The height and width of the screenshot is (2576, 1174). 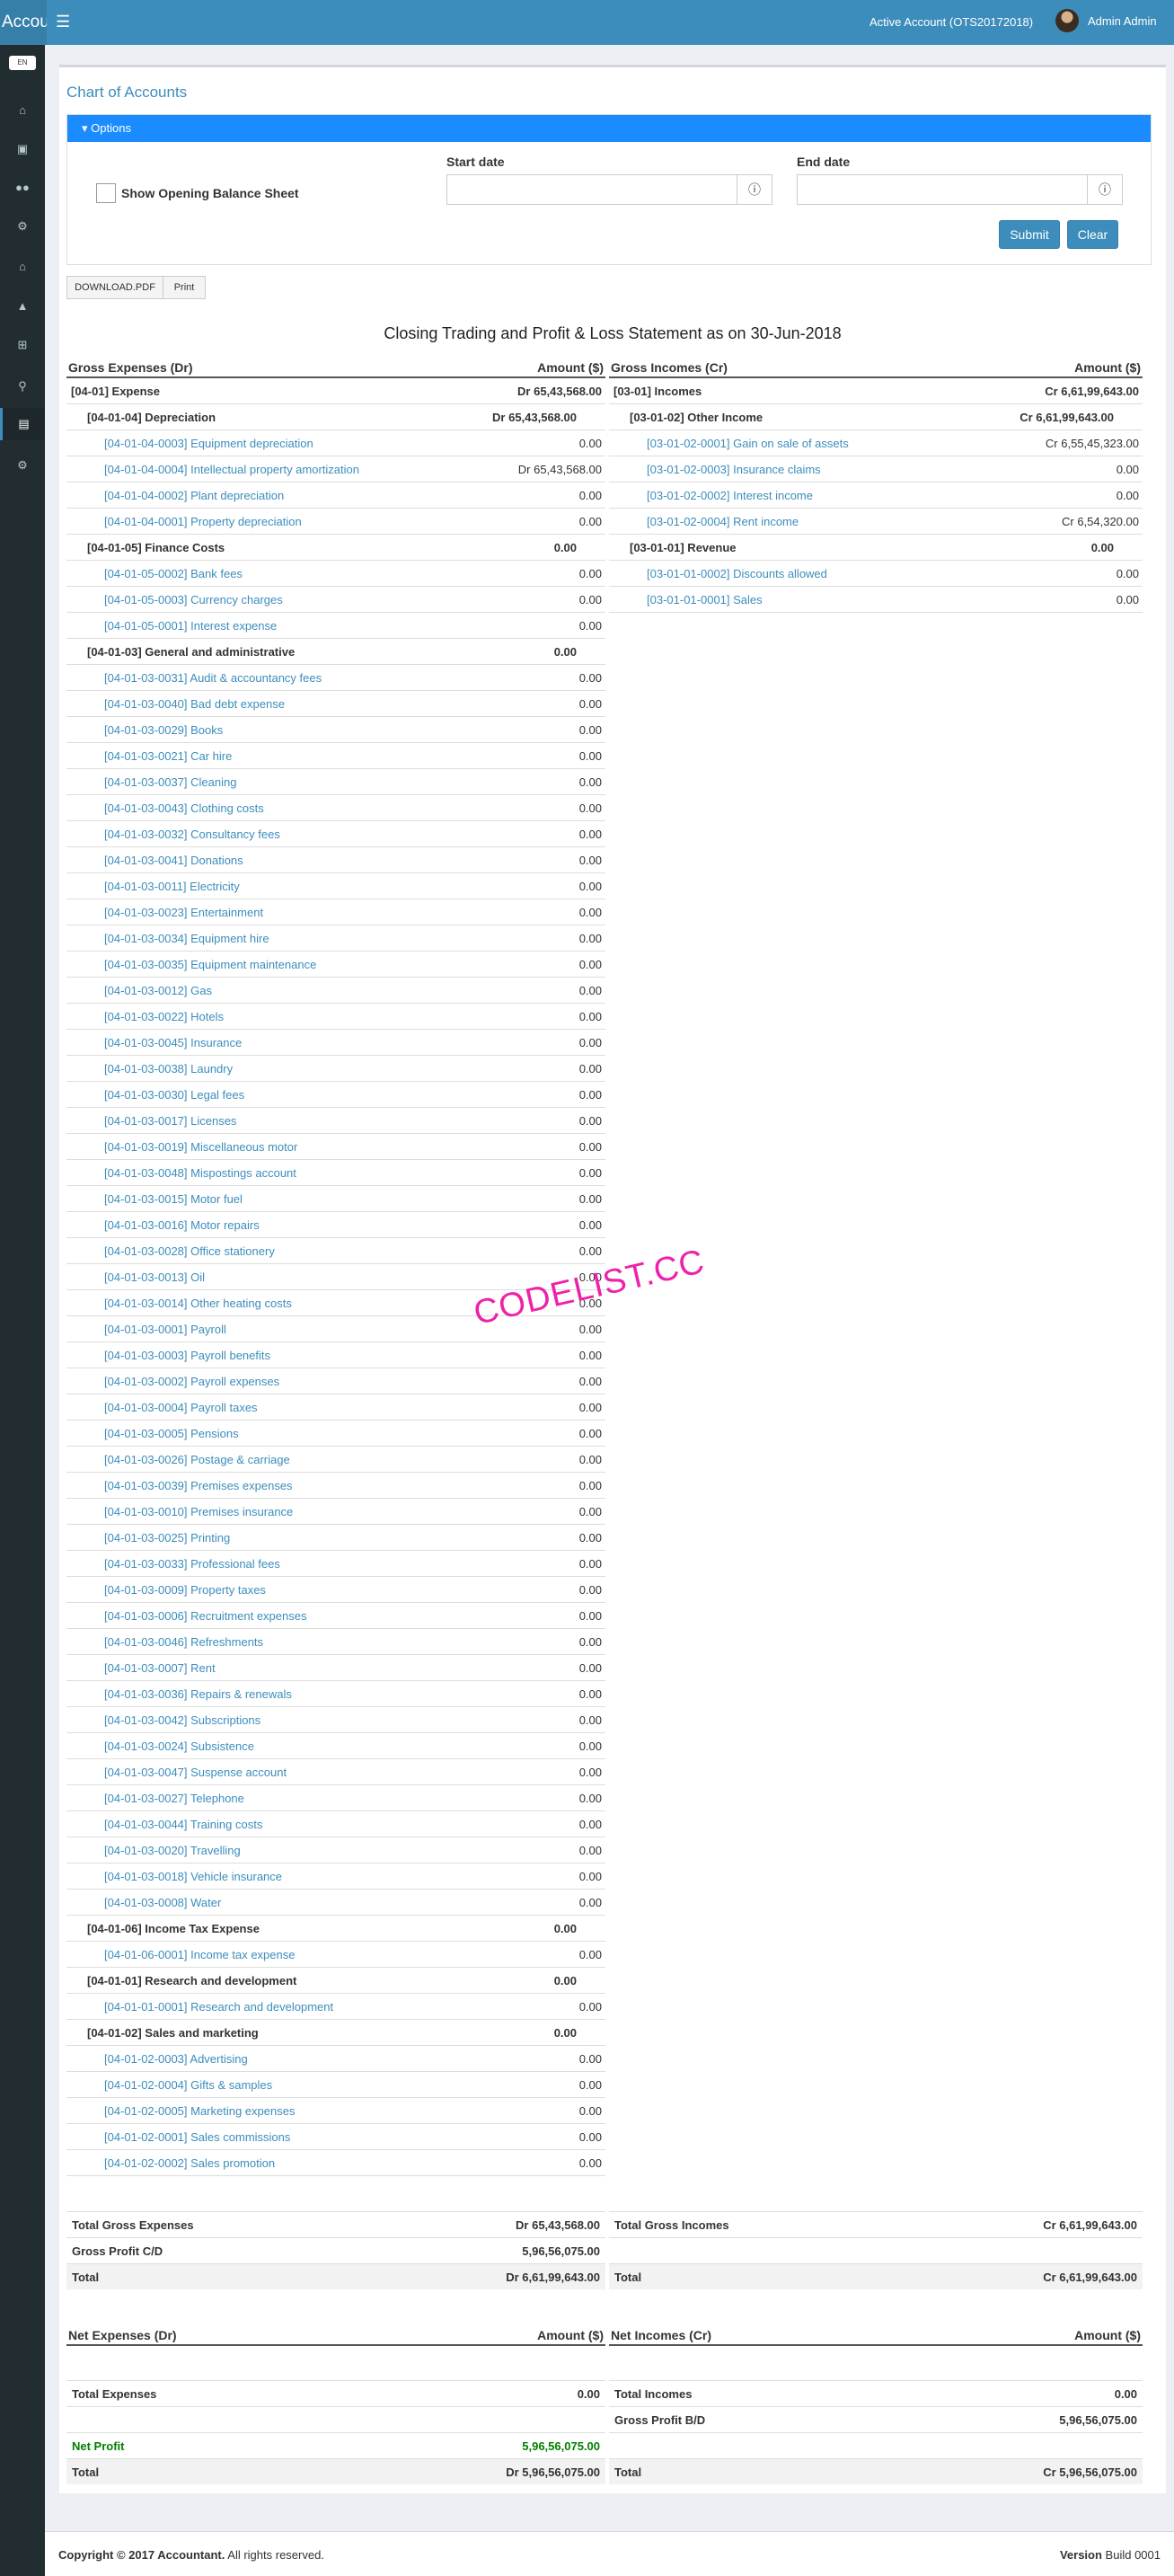 I want to click on expenses-row: [04-01-03-0016] Motor repairs 0.00, so click(x=335, y=1225).